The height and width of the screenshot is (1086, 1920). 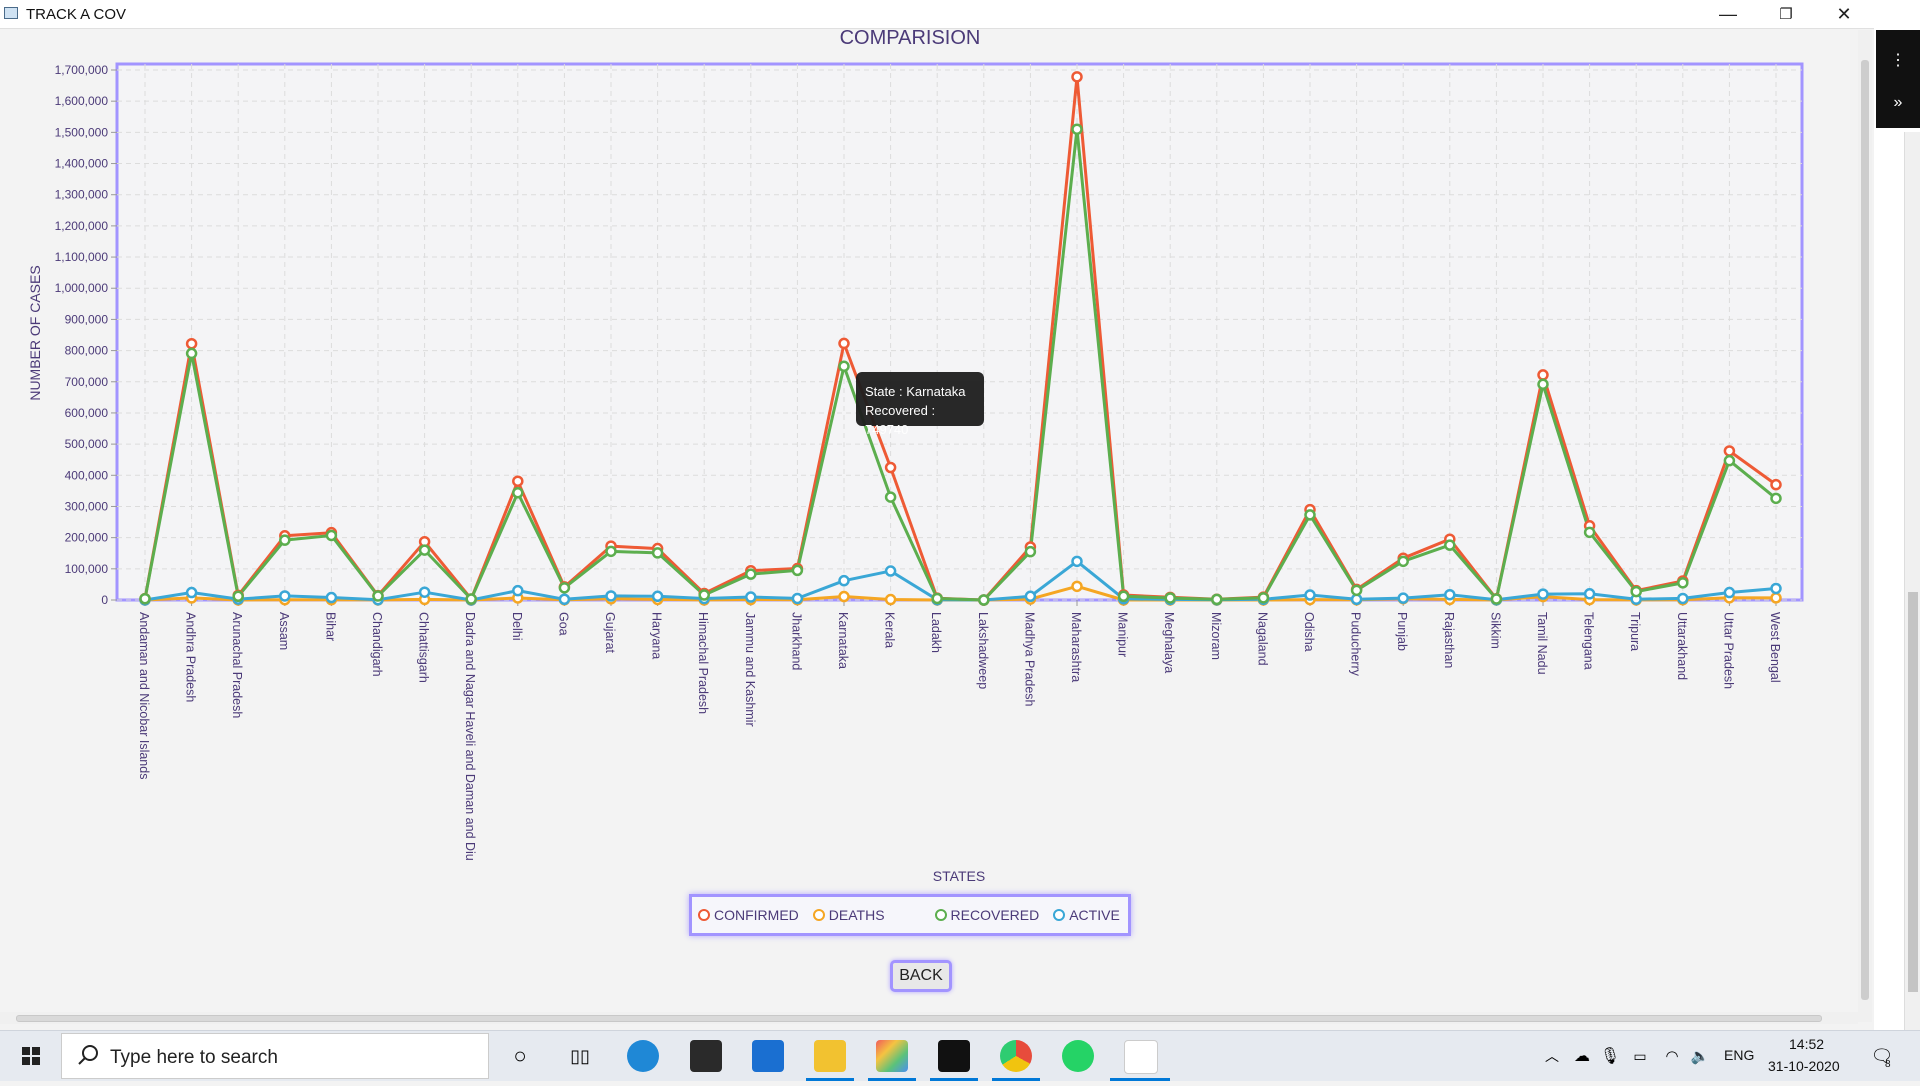 What do you see at coordinates (892, 1056) in the screenshot?
I see `paint-app-icon` at bounding box center [892, 1056].